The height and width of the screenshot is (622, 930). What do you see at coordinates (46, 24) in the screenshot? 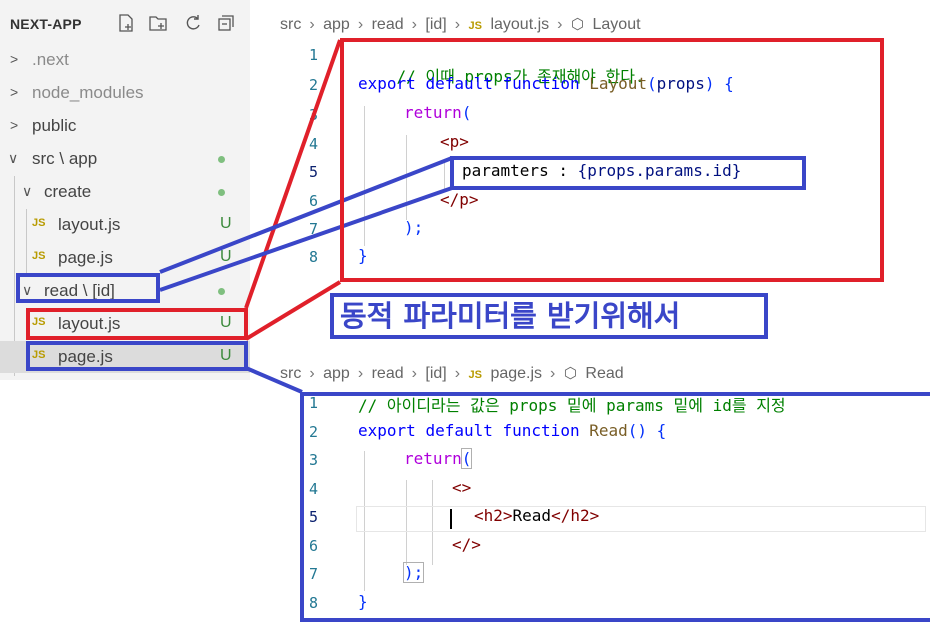
I see `explorer-title: NEXT-APP` at bounding box center [46, 24].